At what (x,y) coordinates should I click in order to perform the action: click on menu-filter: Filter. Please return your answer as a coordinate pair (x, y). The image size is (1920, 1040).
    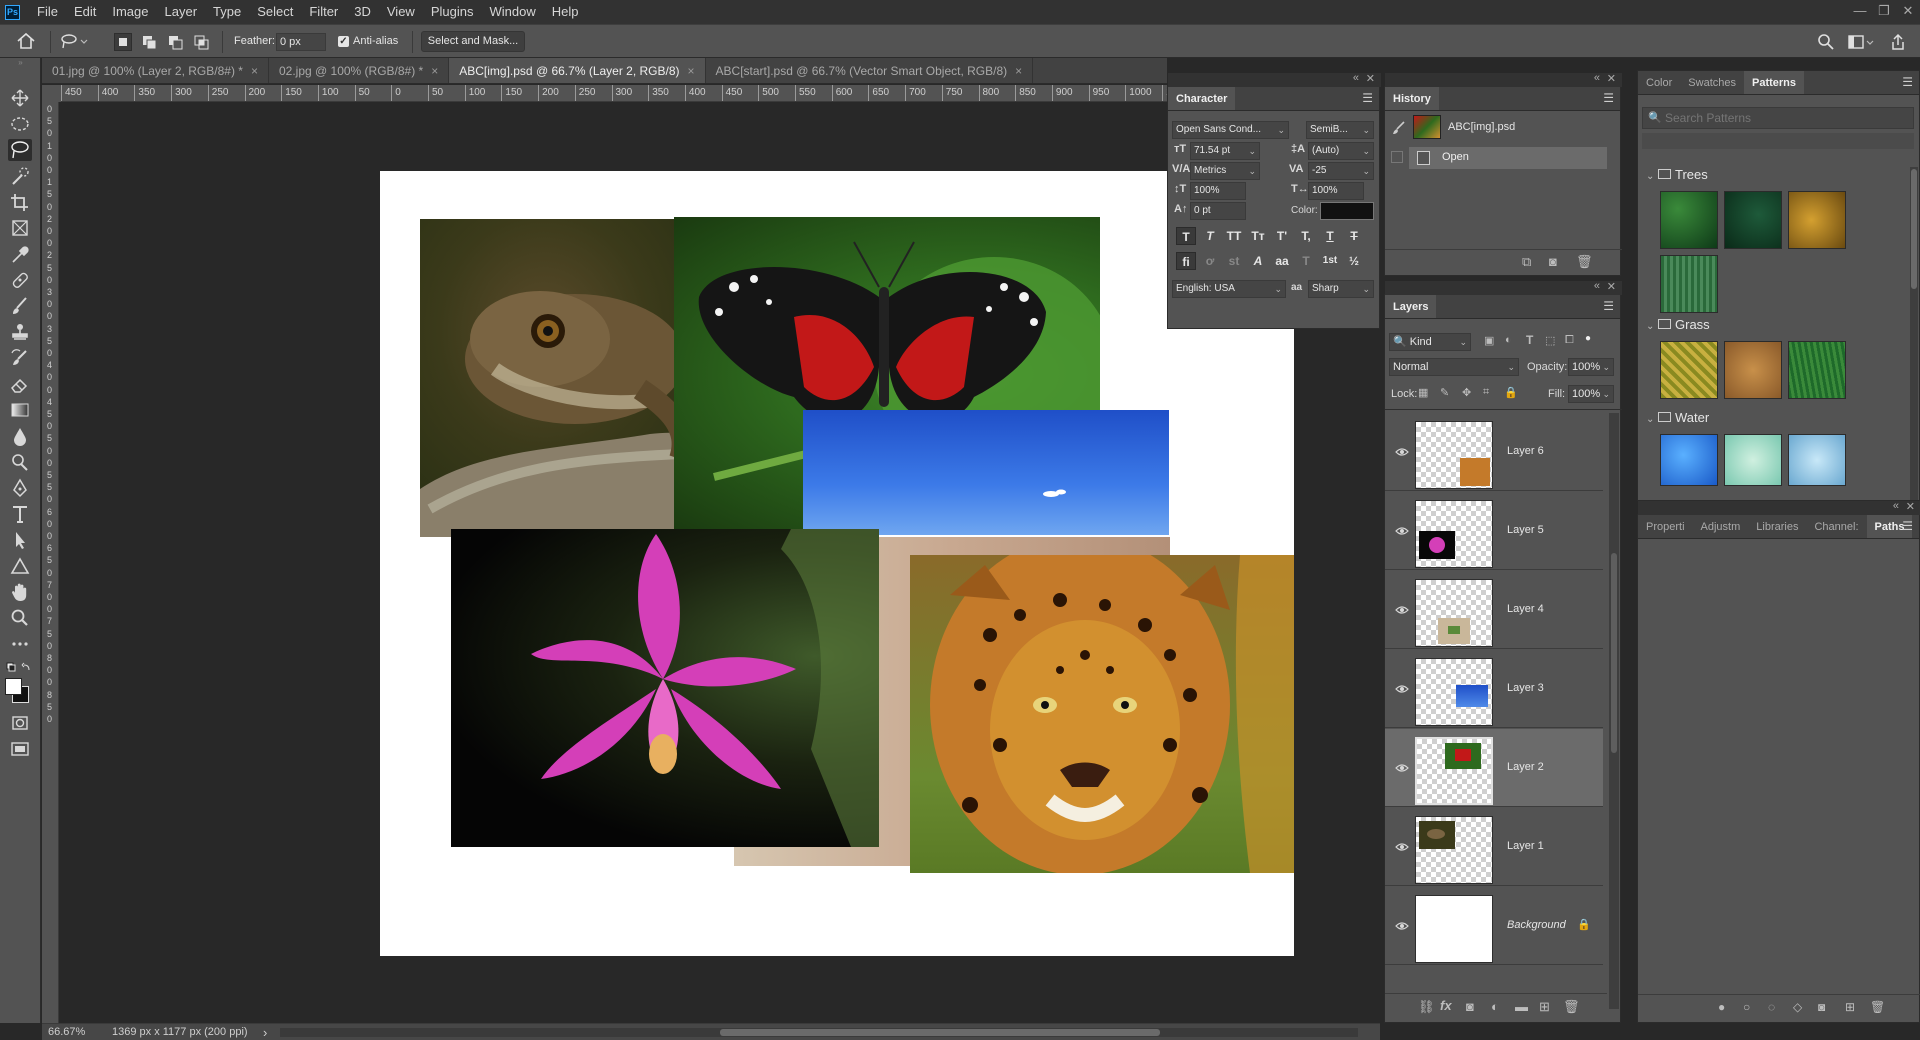
    Looking at the image, I should click on (323, 12).